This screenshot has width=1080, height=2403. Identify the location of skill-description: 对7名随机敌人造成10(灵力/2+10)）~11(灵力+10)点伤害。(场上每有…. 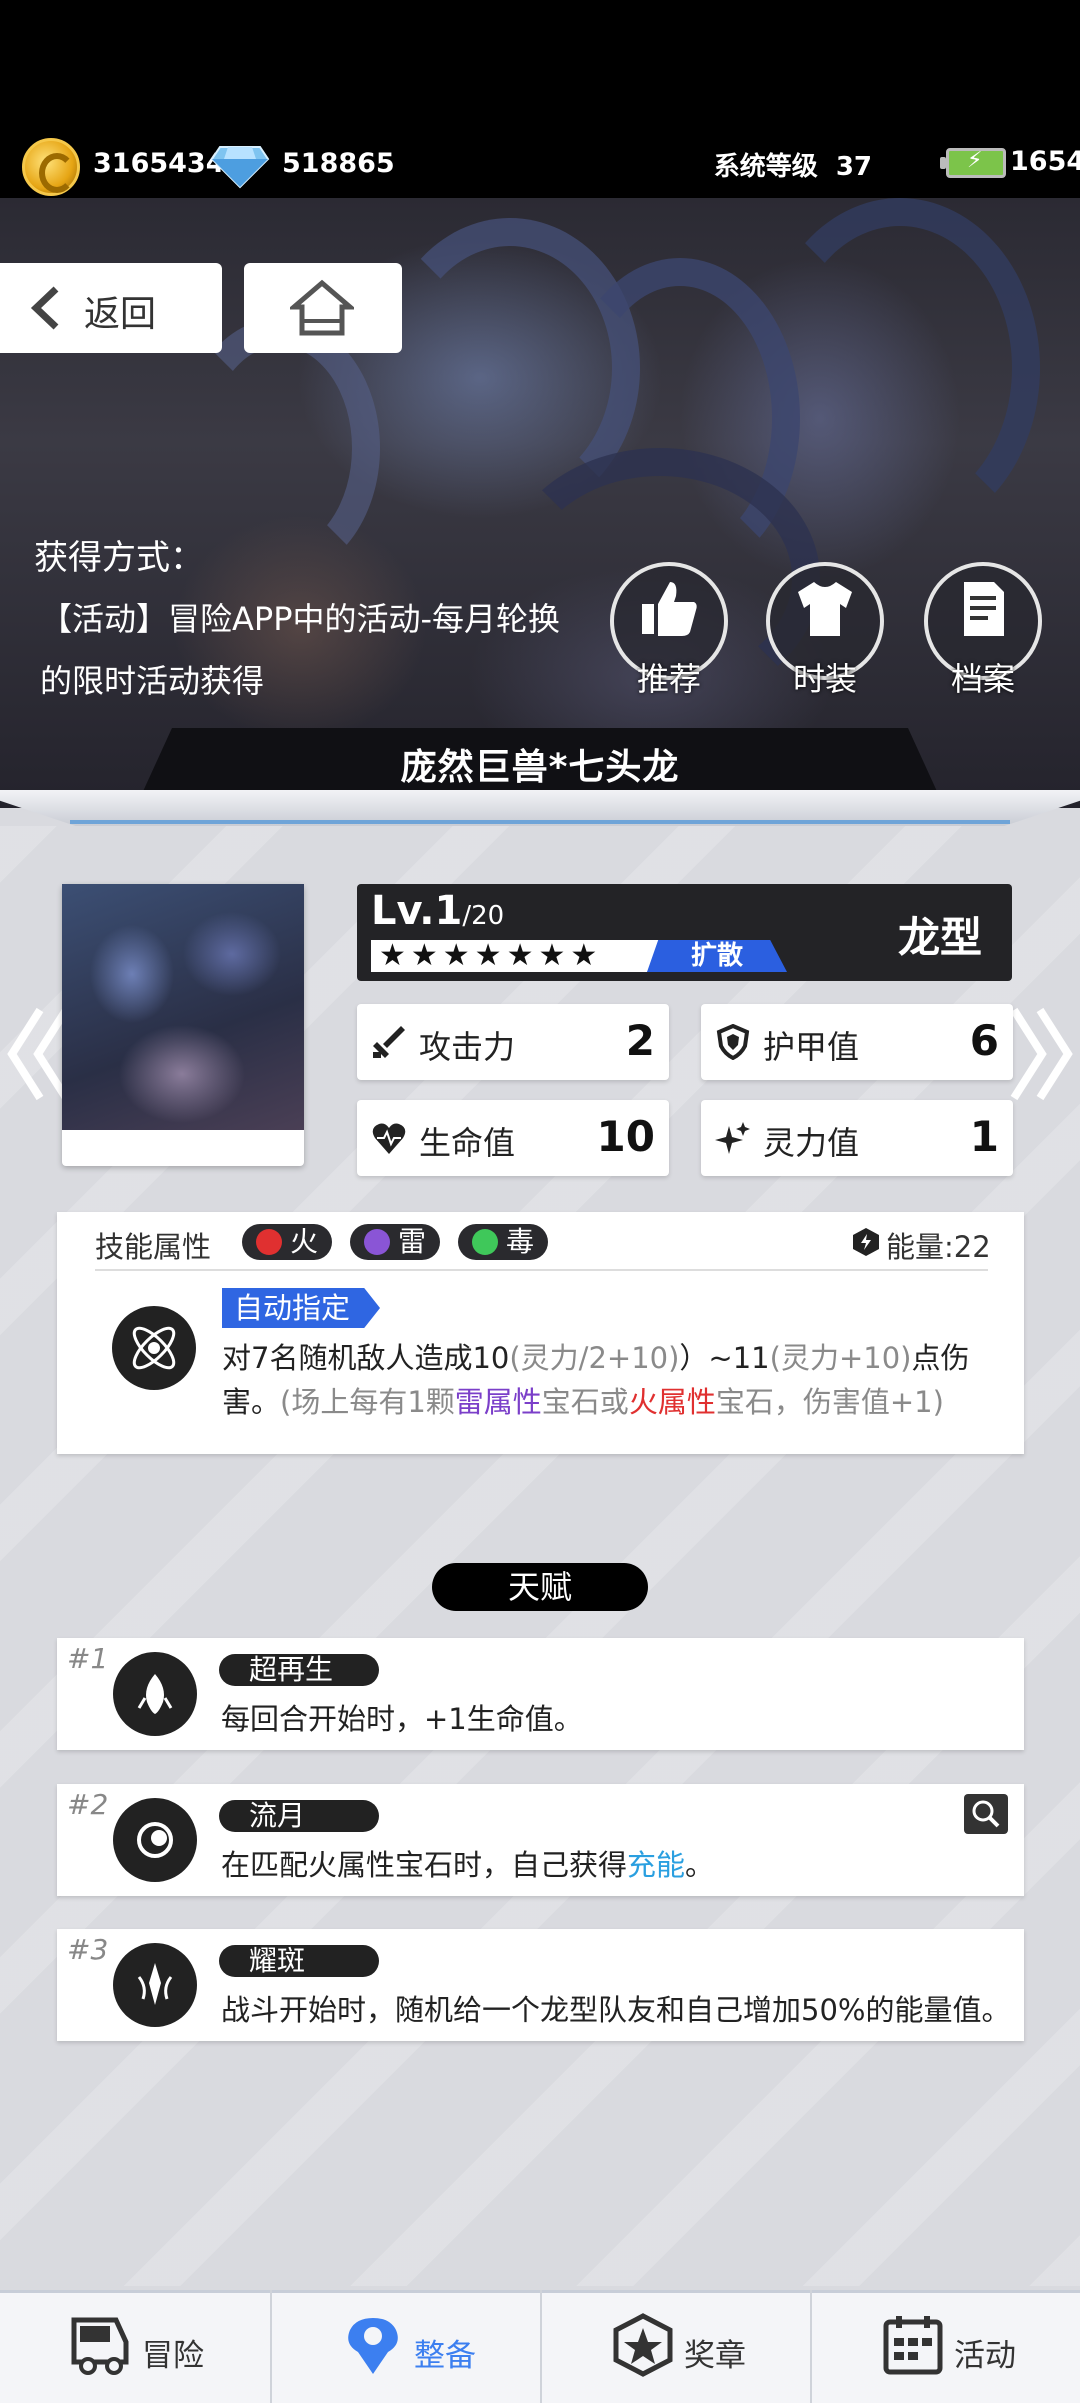
(607, 1380).